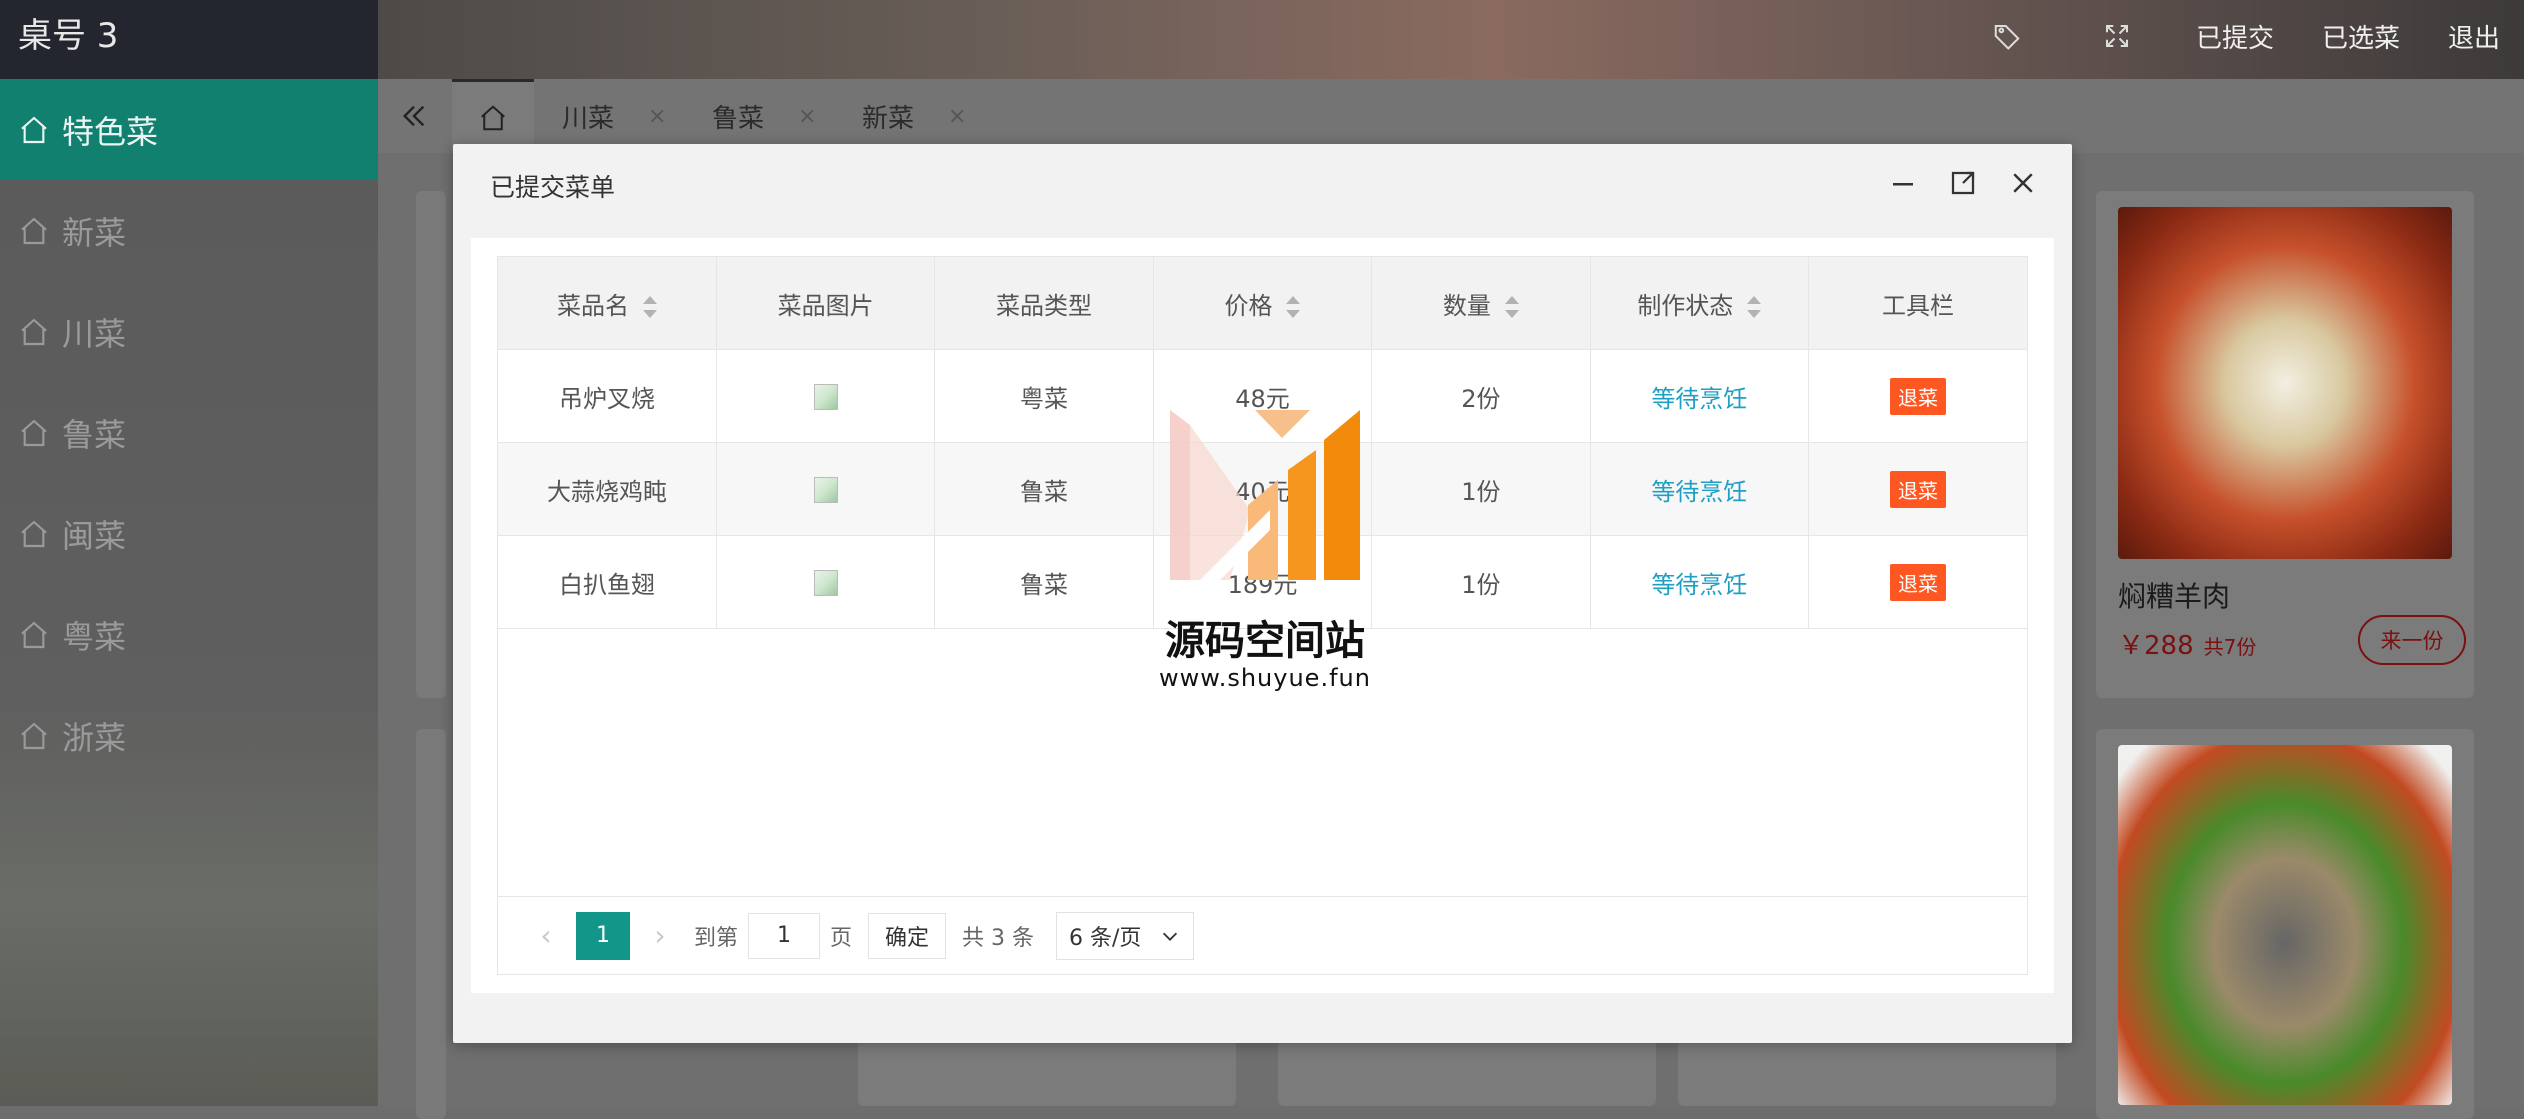 This screenshot has height=1119, width=2524. What do you see at coordinates (2007, 36) in the screenshot?
I see `tag-icon` at bounding box center [2007, 36].